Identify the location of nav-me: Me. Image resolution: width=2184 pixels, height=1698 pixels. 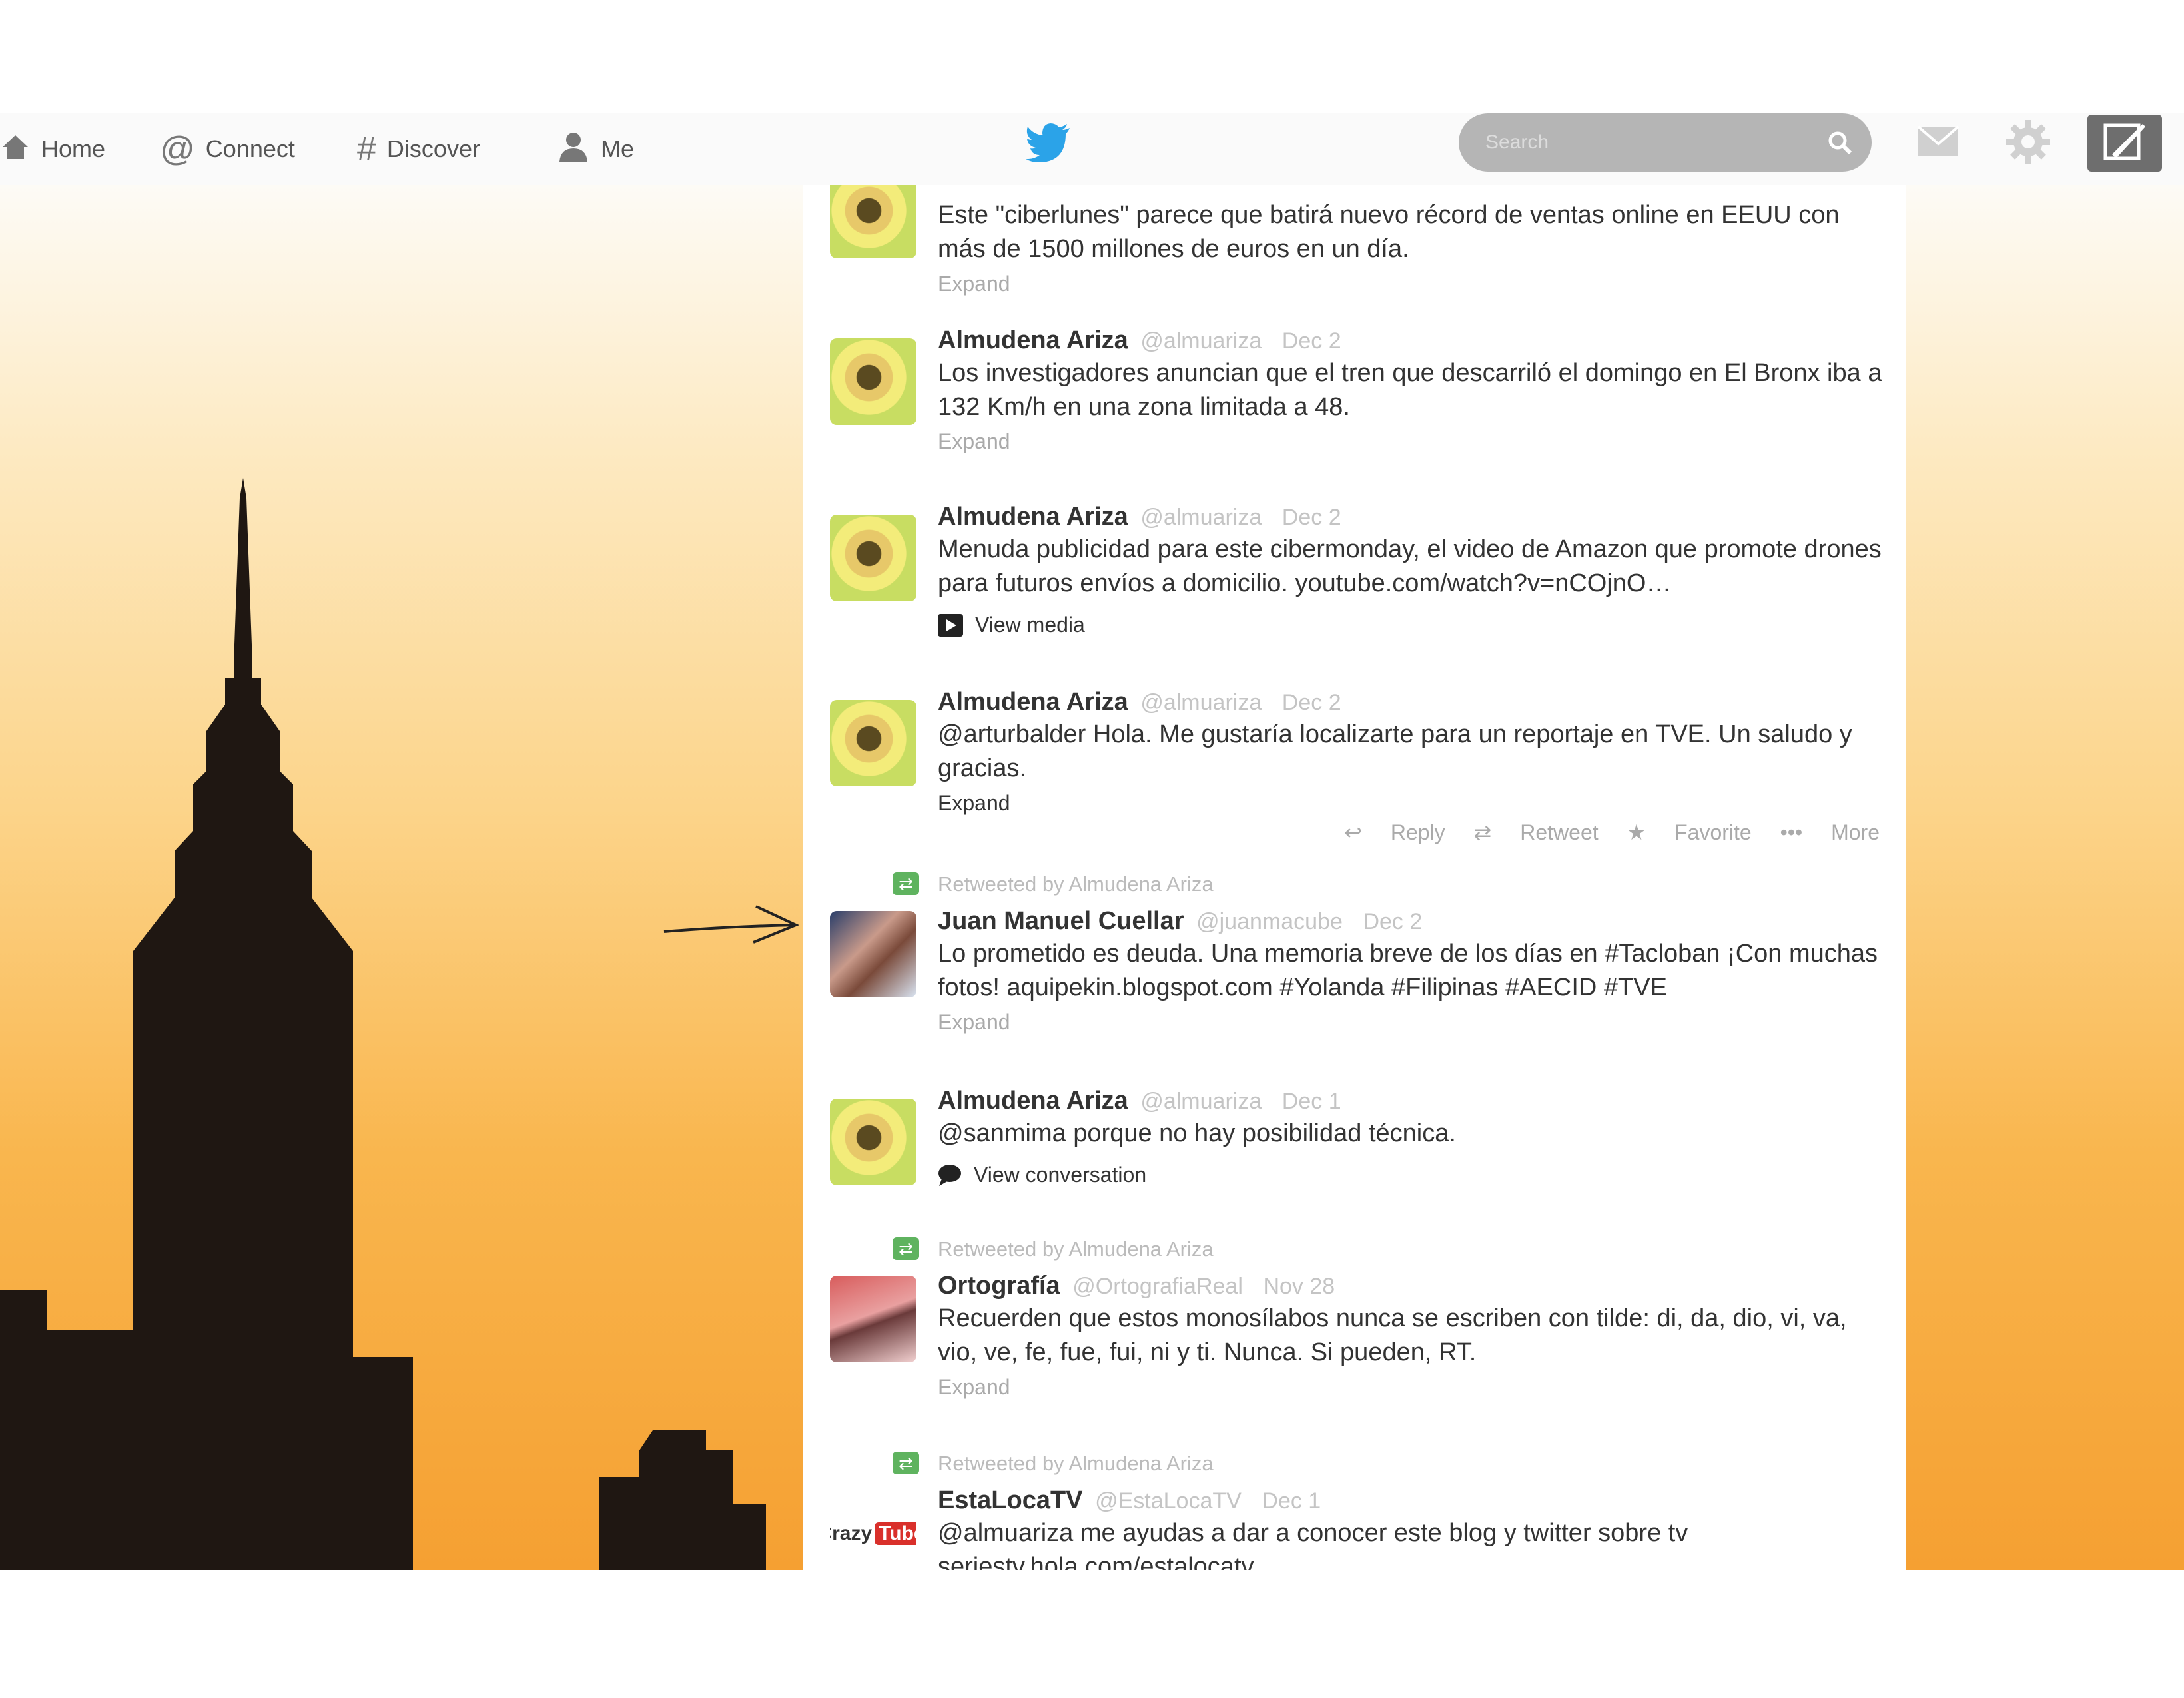
(595, 149).